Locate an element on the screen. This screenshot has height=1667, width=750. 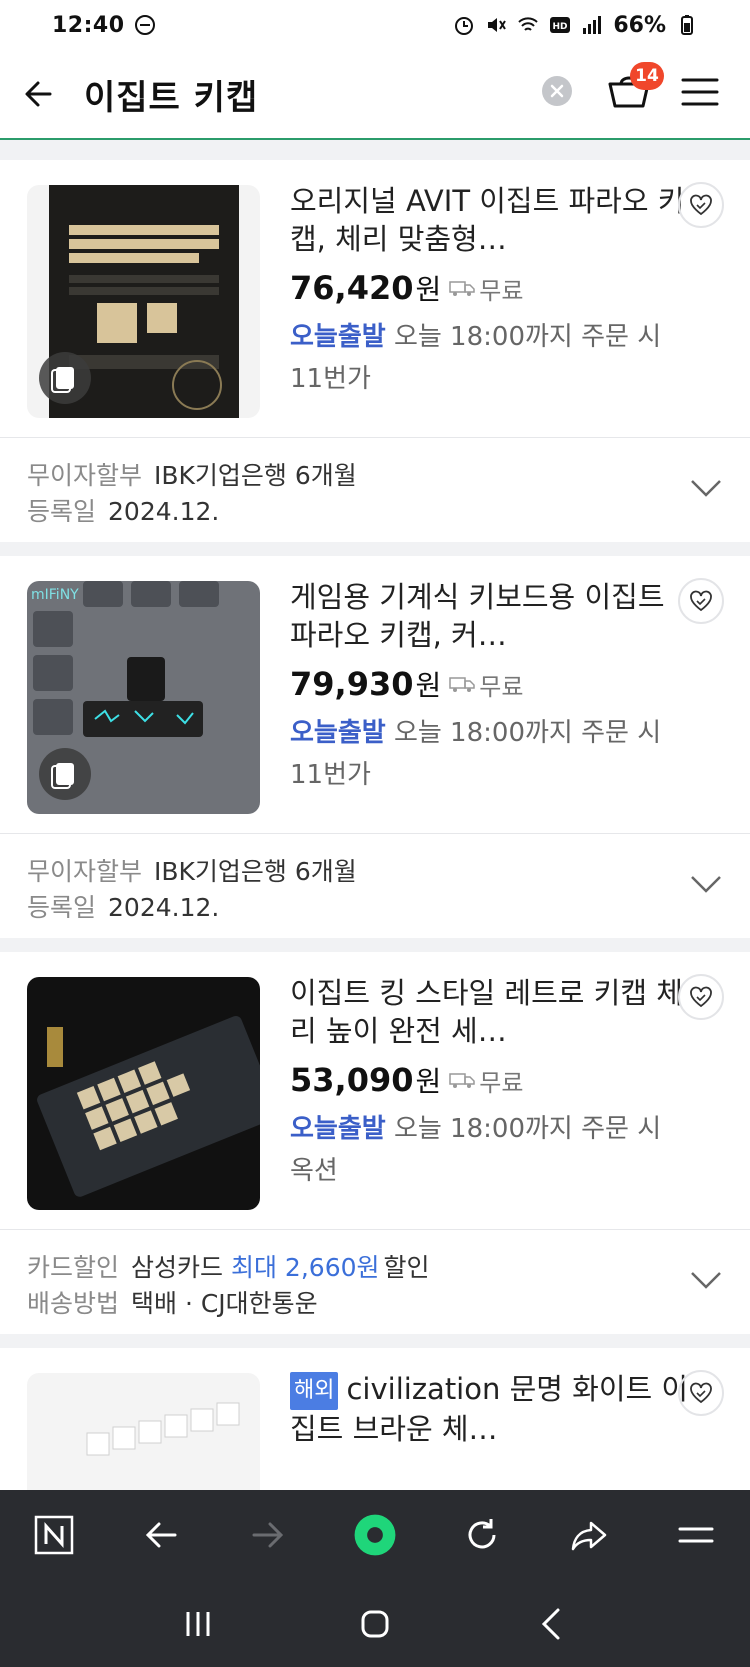
installment-line: 무이자할부 IBK기업은행 6개월 is located at coordinates (388, 476).